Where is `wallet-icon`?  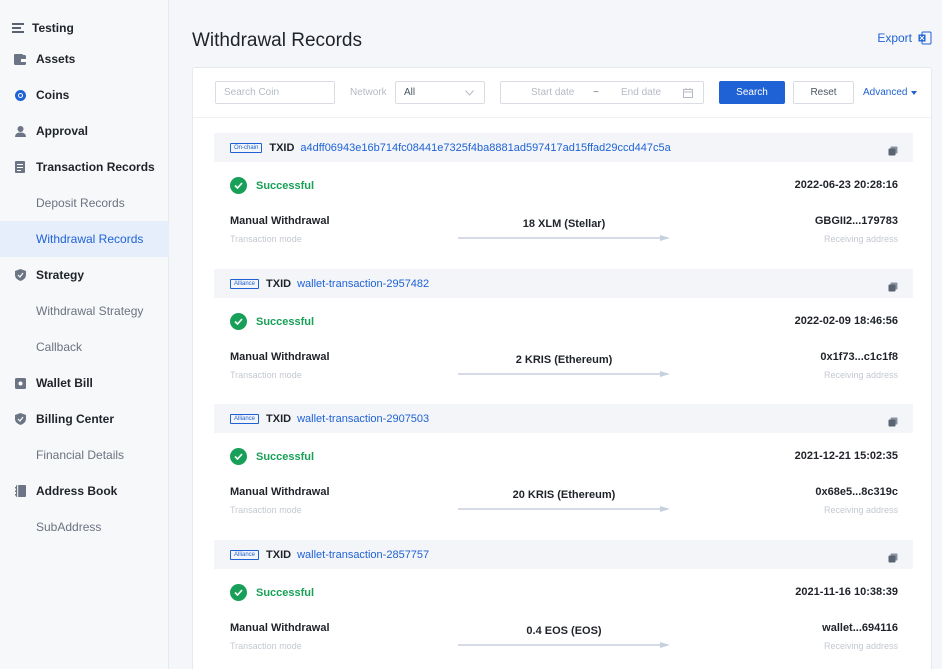 wallet-icon is located at coordinates (20, 59).